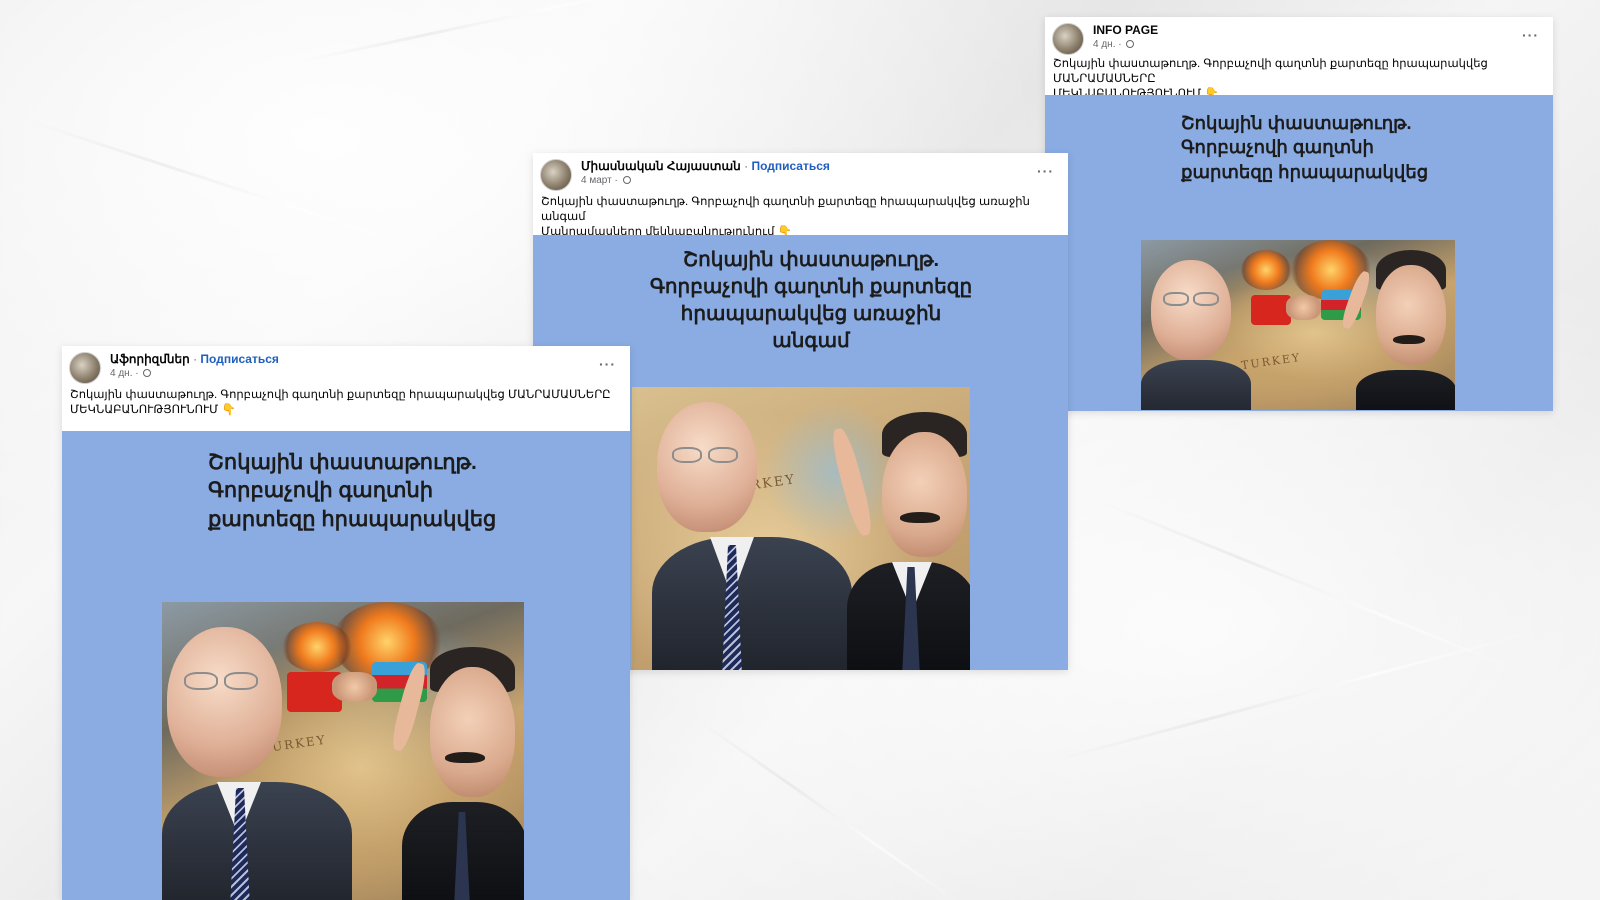 This screenshot has height=900, width=1600. What do you see at coordinates (150, 359) in the screenshot?
I see `author-name: Աֆորիզմներ` at bounding box center [150, 359].